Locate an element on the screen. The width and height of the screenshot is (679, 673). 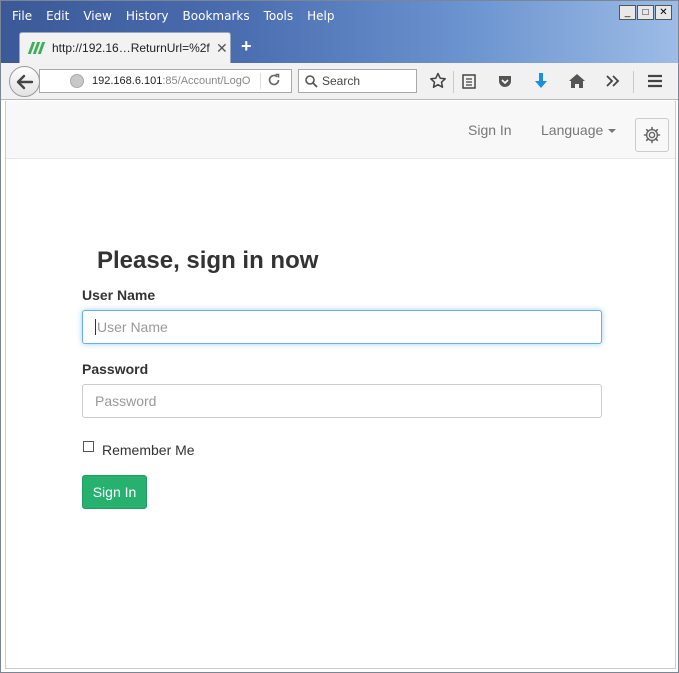
page-title: Please, sign in now is located at coordinates (208, 260).